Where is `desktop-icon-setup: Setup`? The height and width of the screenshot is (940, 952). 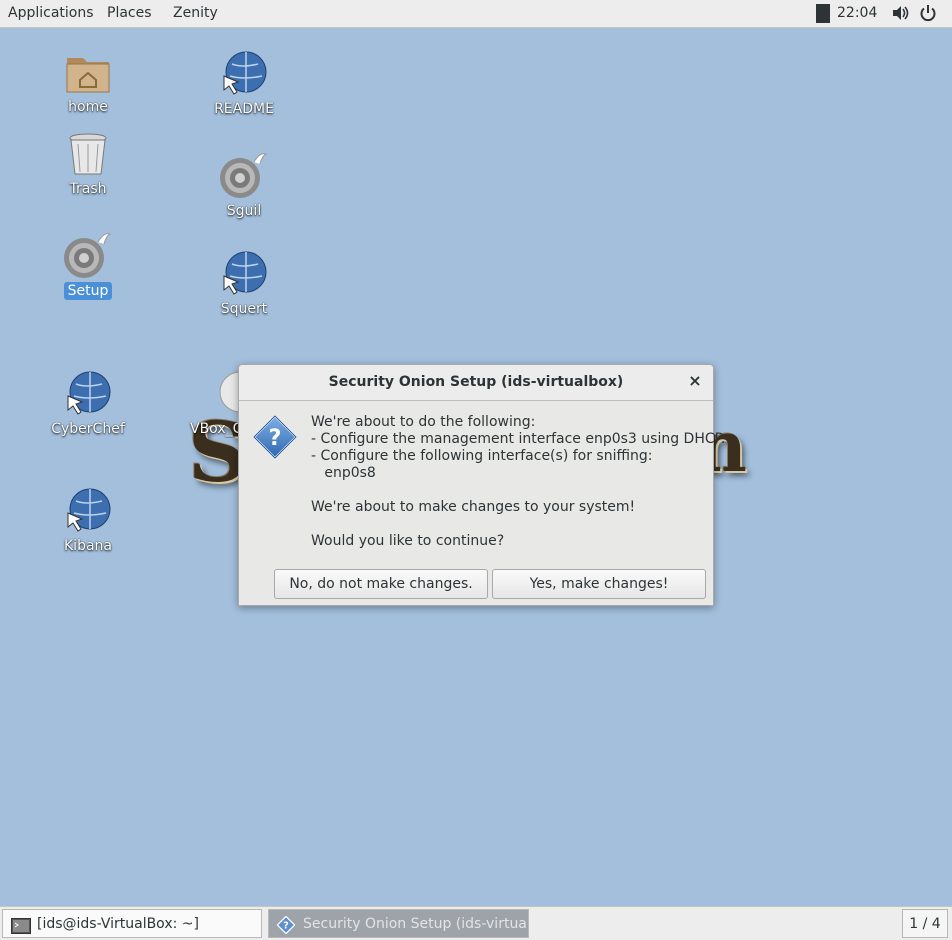 desktop-icon-setup: Setup is located at coordinates (88, 265).